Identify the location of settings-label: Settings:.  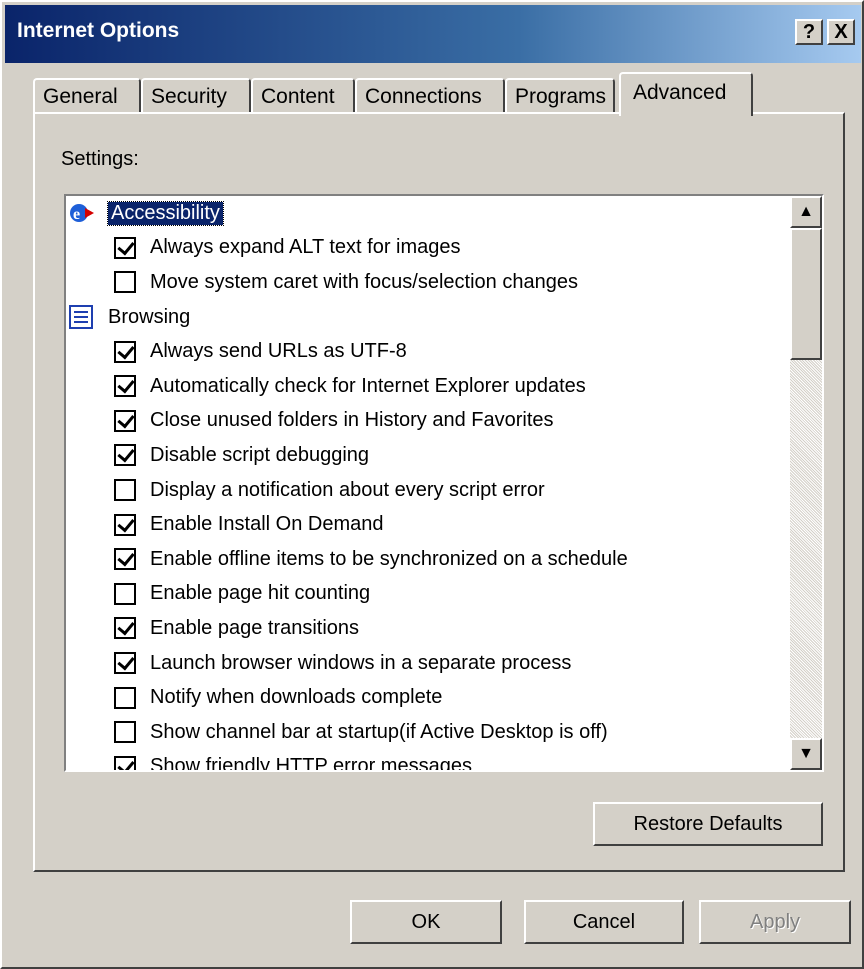
(100, 159).